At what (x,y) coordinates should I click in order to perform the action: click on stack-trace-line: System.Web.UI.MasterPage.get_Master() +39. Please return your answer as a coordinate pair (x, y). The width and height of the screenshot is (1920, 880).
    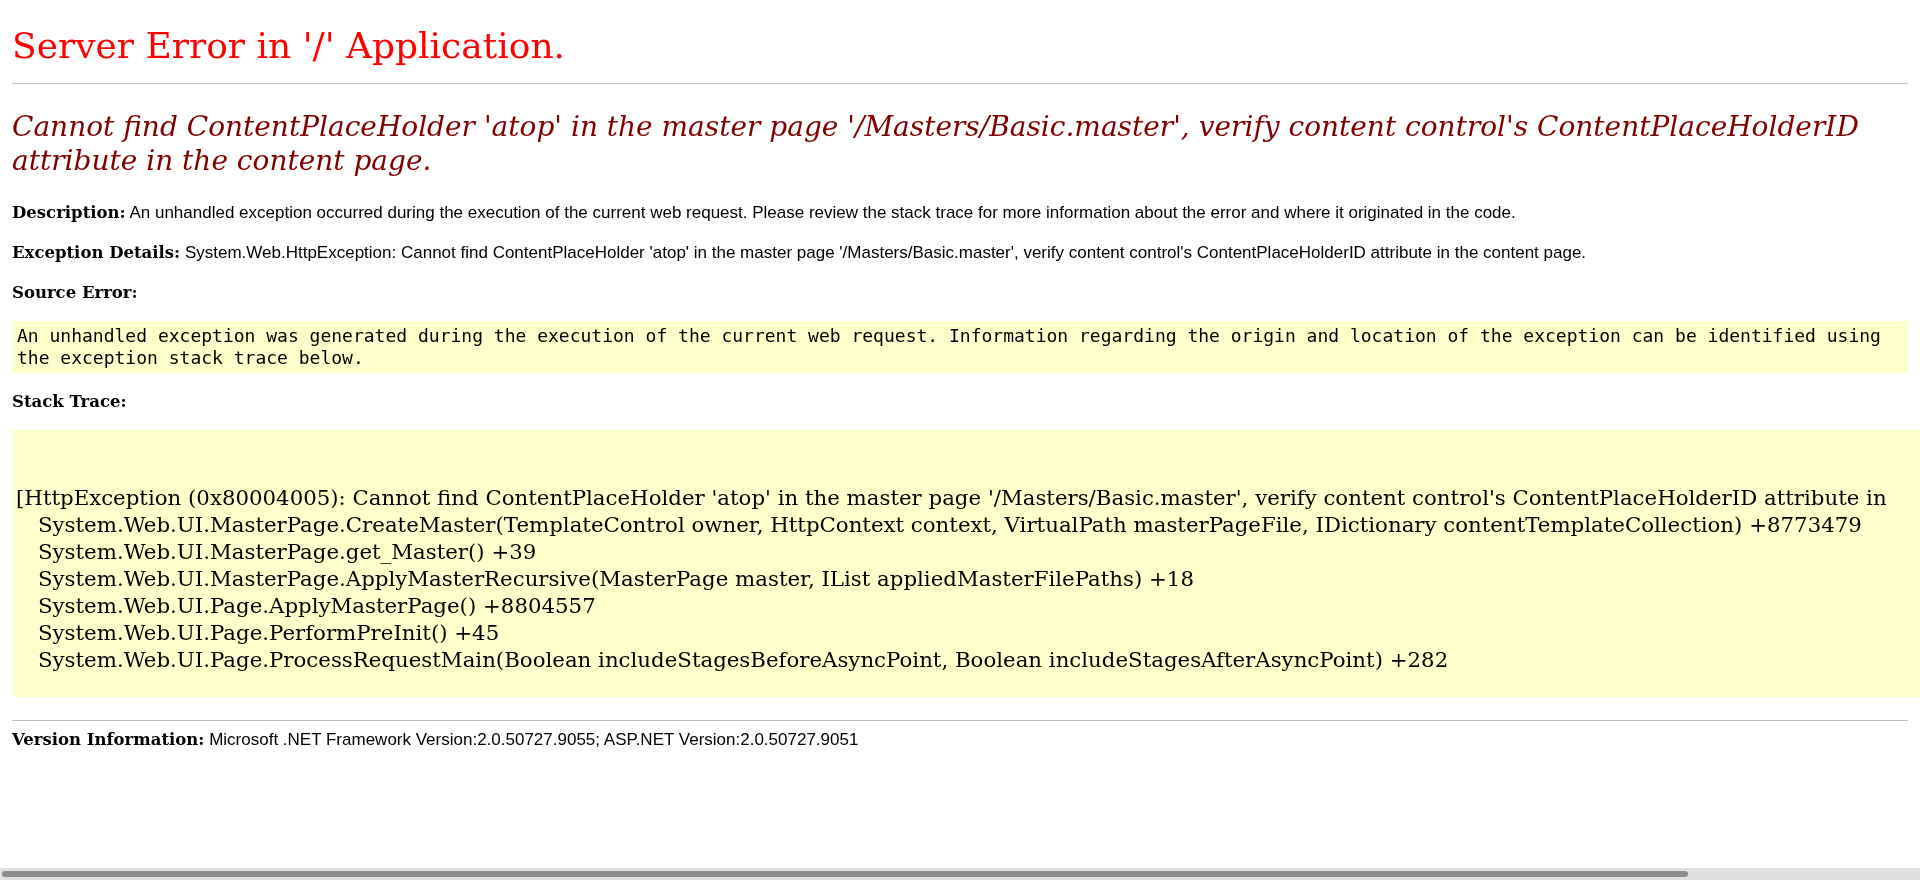
    Looking at the image, I should click on (287, 551).